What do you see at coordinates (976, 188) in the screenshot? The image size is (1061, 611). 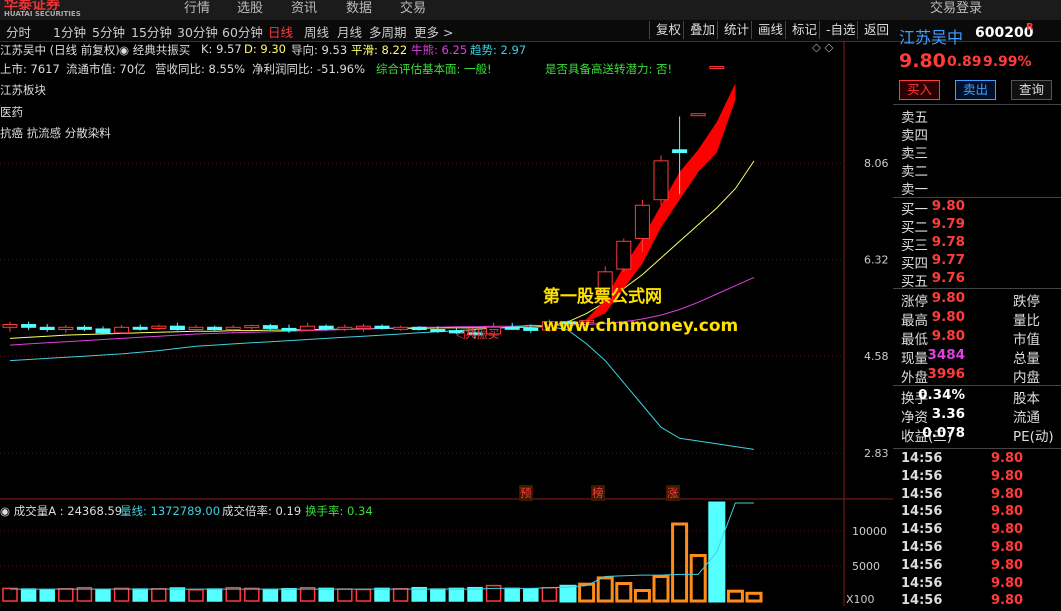 I see `sell-level-1: 卖一` at bounding box center [976, 188].